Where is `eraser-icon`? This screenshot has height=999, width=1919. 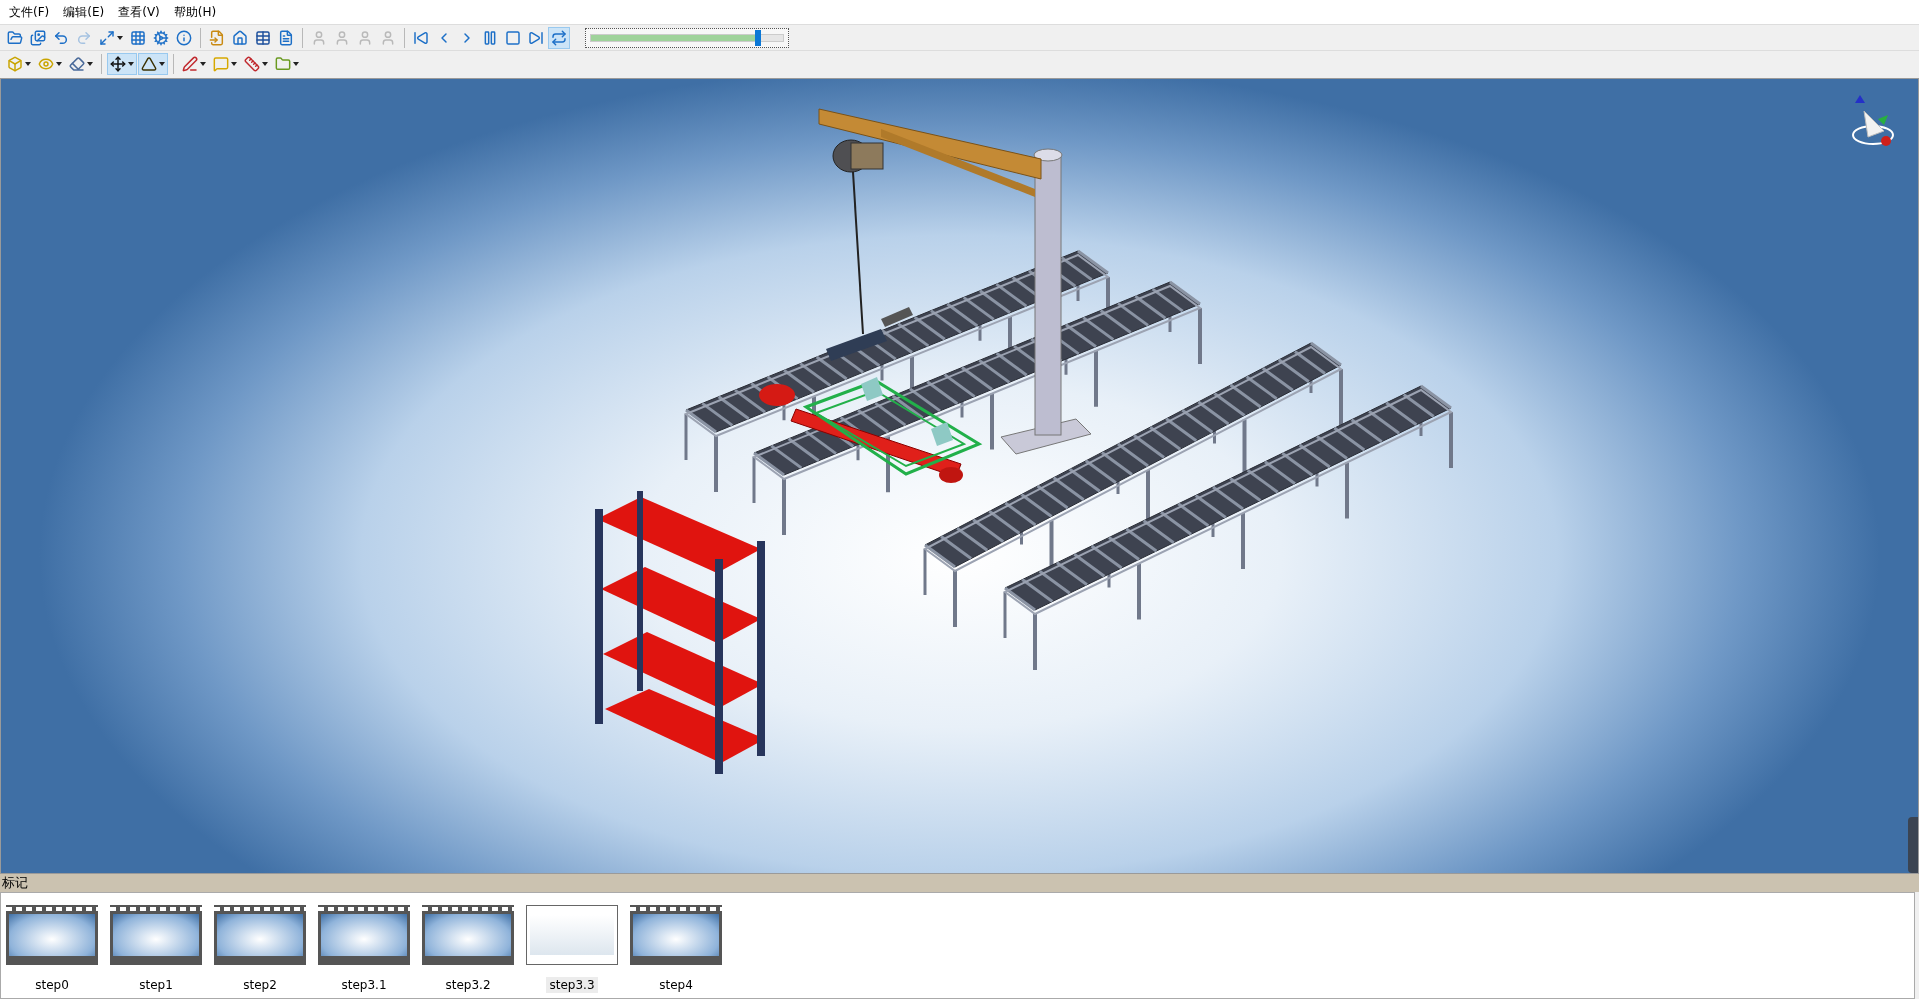
eraser-icon is located at coordinates (77, 63).